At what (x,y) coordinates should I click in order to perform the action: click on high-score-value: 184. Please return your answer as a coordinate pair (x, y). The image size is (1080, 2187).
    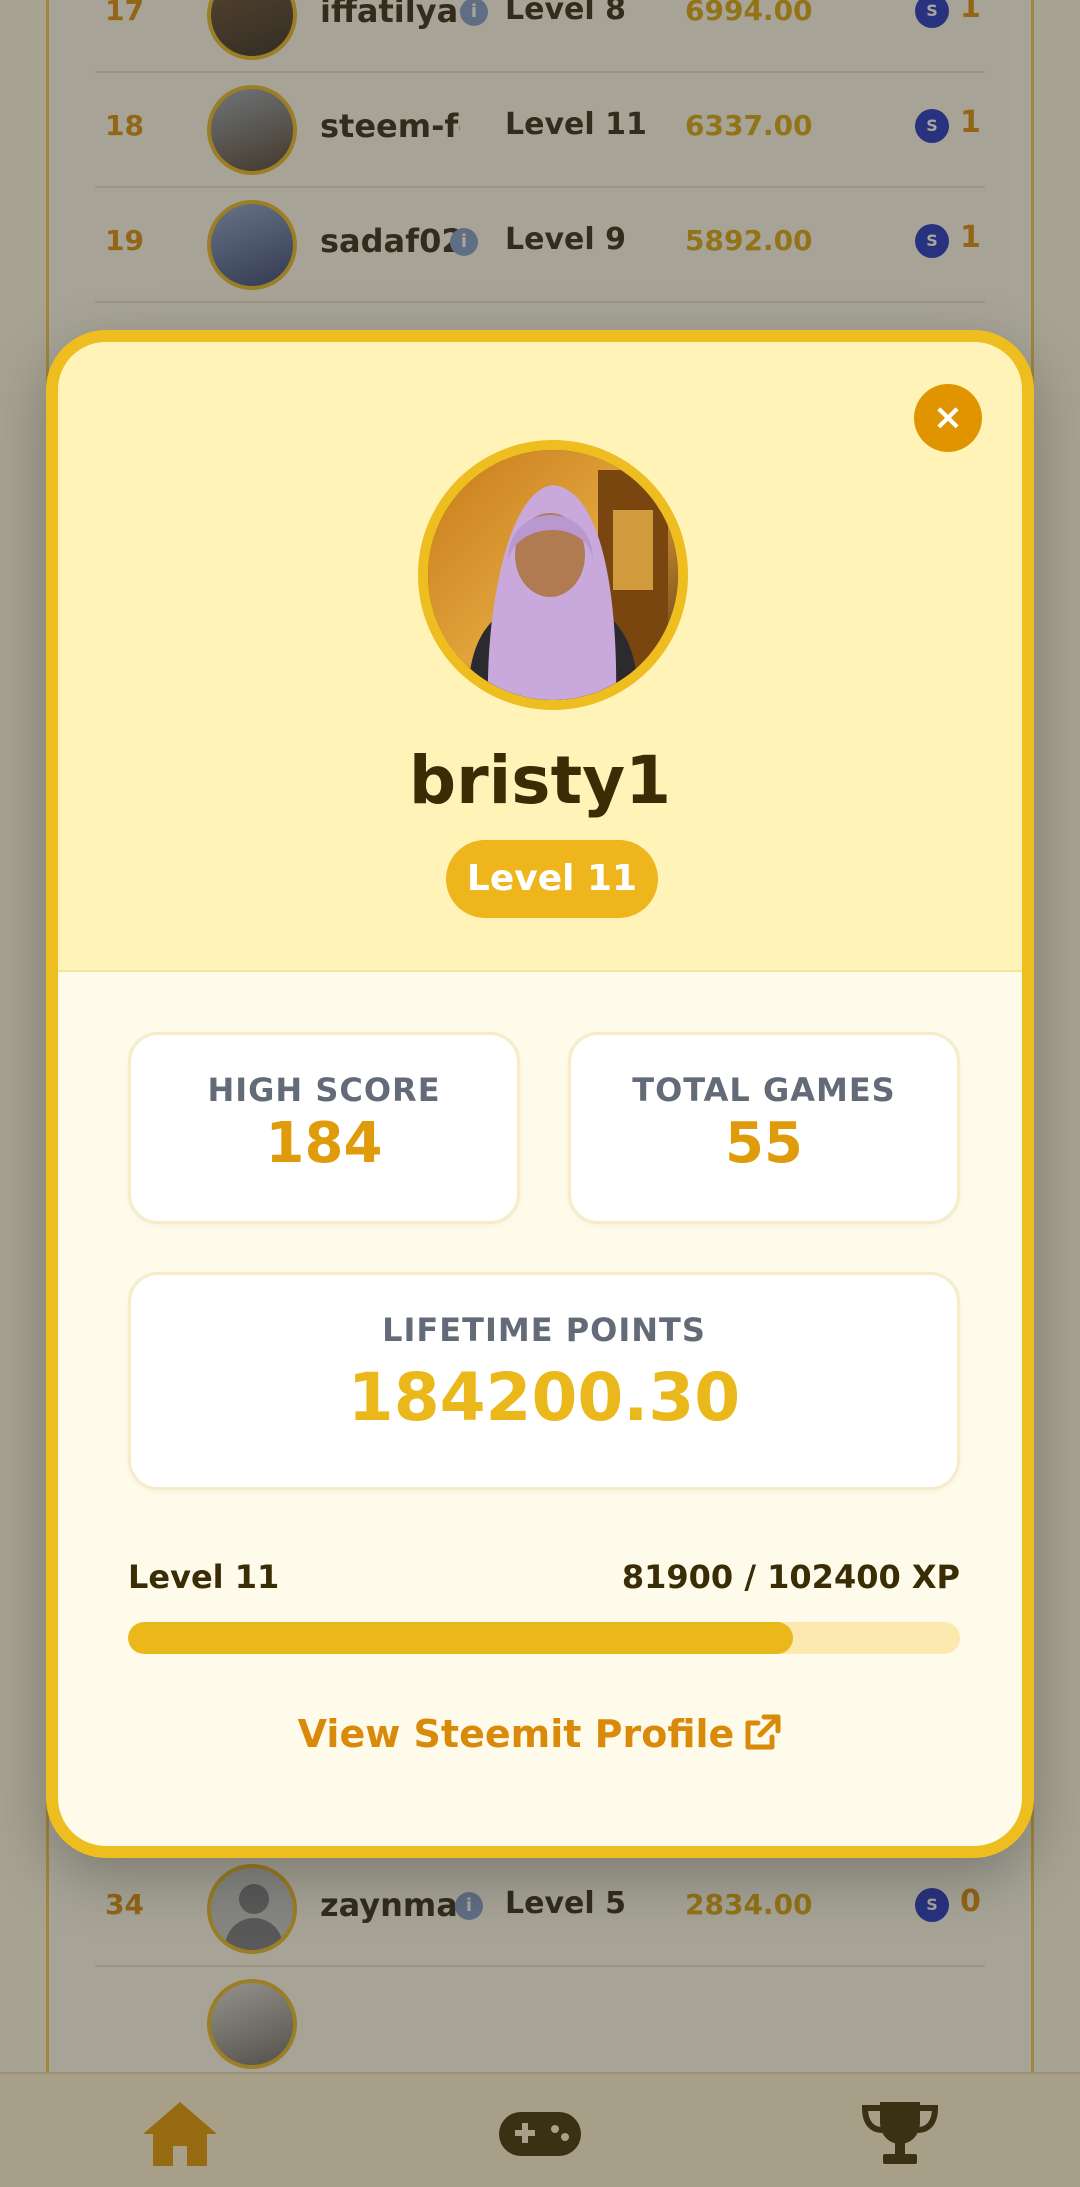
    Looking at the image, I should click on (324, 1143).